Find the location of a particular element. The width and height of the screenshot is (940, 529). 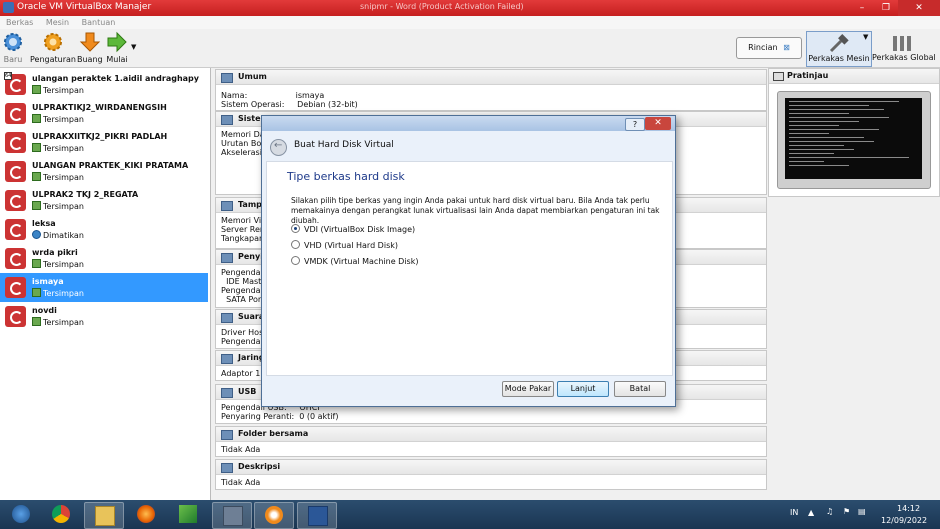

clock-time: 14:12 is located at coordinates (908, 508).